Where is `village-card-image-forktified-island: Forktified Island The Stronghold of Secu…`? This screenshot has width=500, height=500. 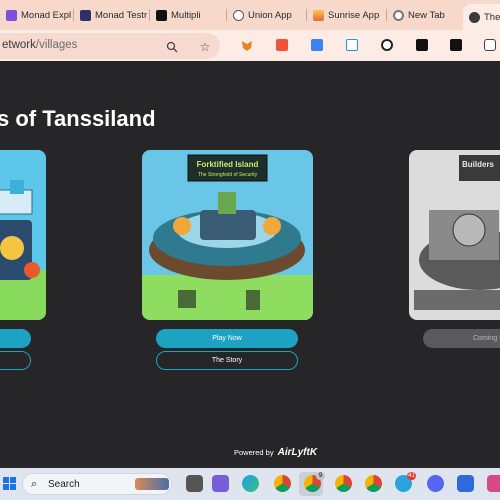 village-card-image-forktified-island: Forktified Island The Stronghold of Secu… is located at coordinates (227, 235).